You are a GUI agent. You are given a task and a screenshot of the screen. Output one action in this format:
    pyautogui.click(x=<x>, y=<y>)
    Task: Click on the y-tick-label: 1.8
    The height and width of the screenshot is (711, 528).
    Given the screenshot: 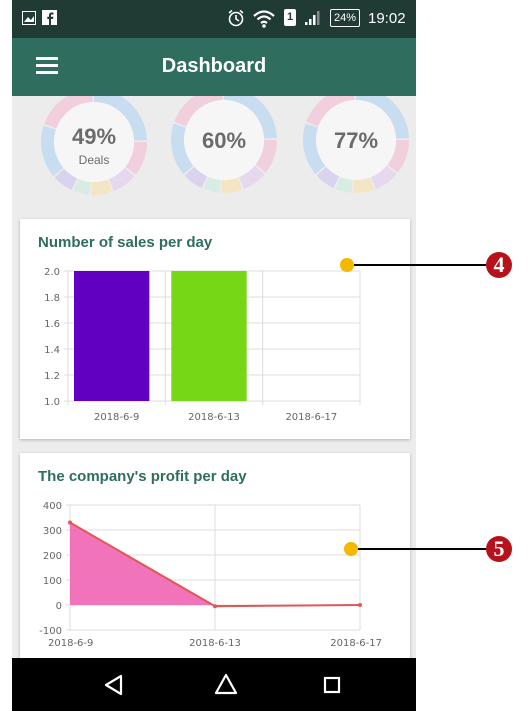 What is the action you would take?
    pyautogui.click(x=52, y=298)
    